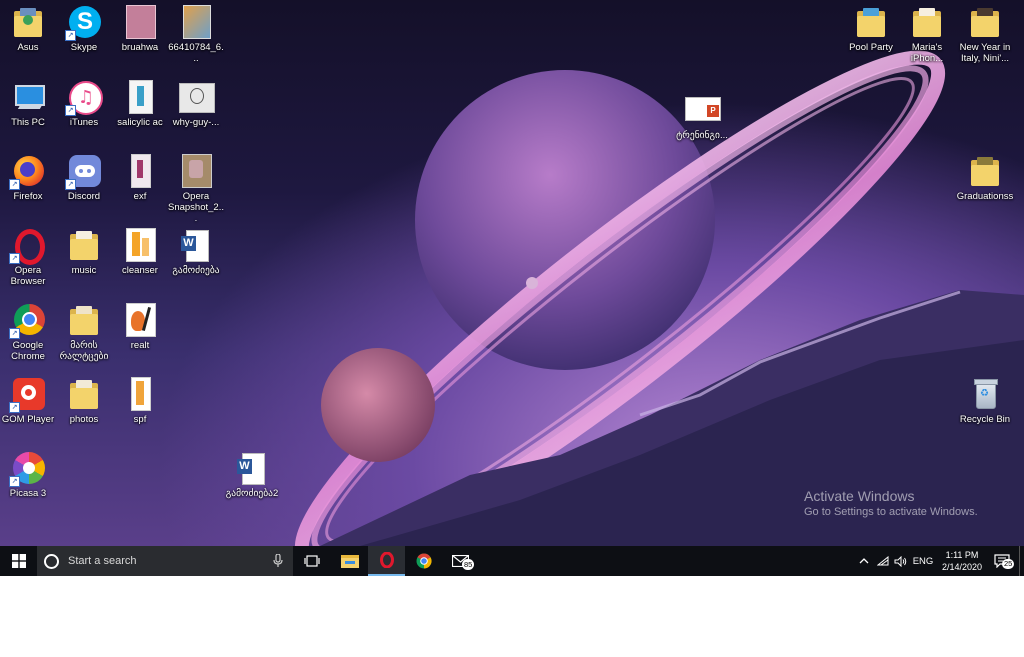 The height and width of the screenshot is (657, 1024). I want to click on desktop-icon-salicylic: salicylic ac, so click(140, 104).